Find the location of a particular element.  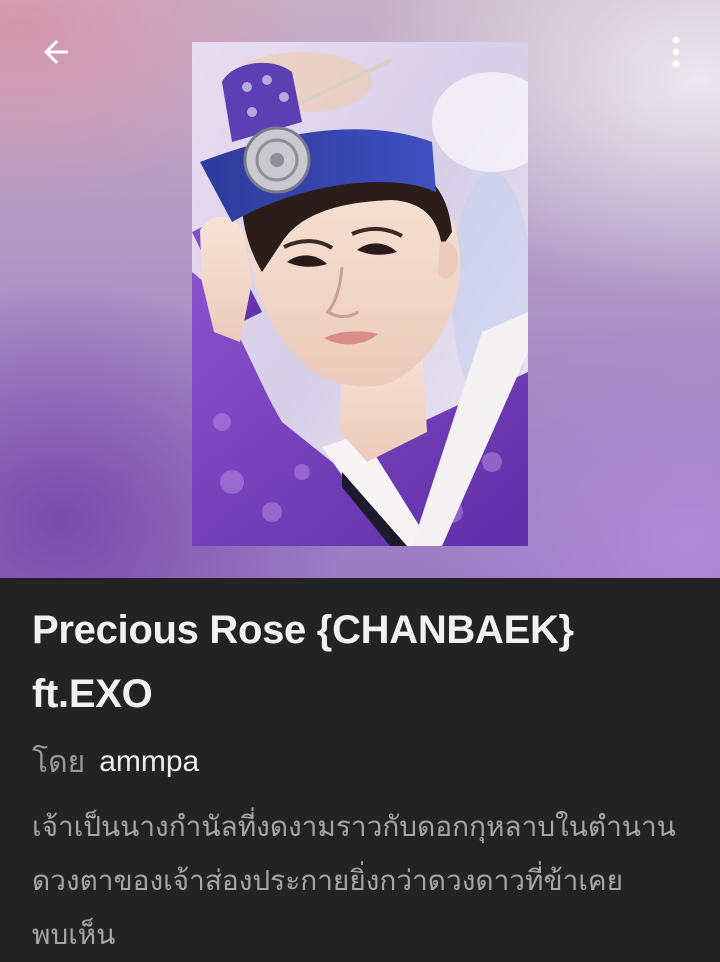

more-vertical-icon is located at coordinates (676, 52).